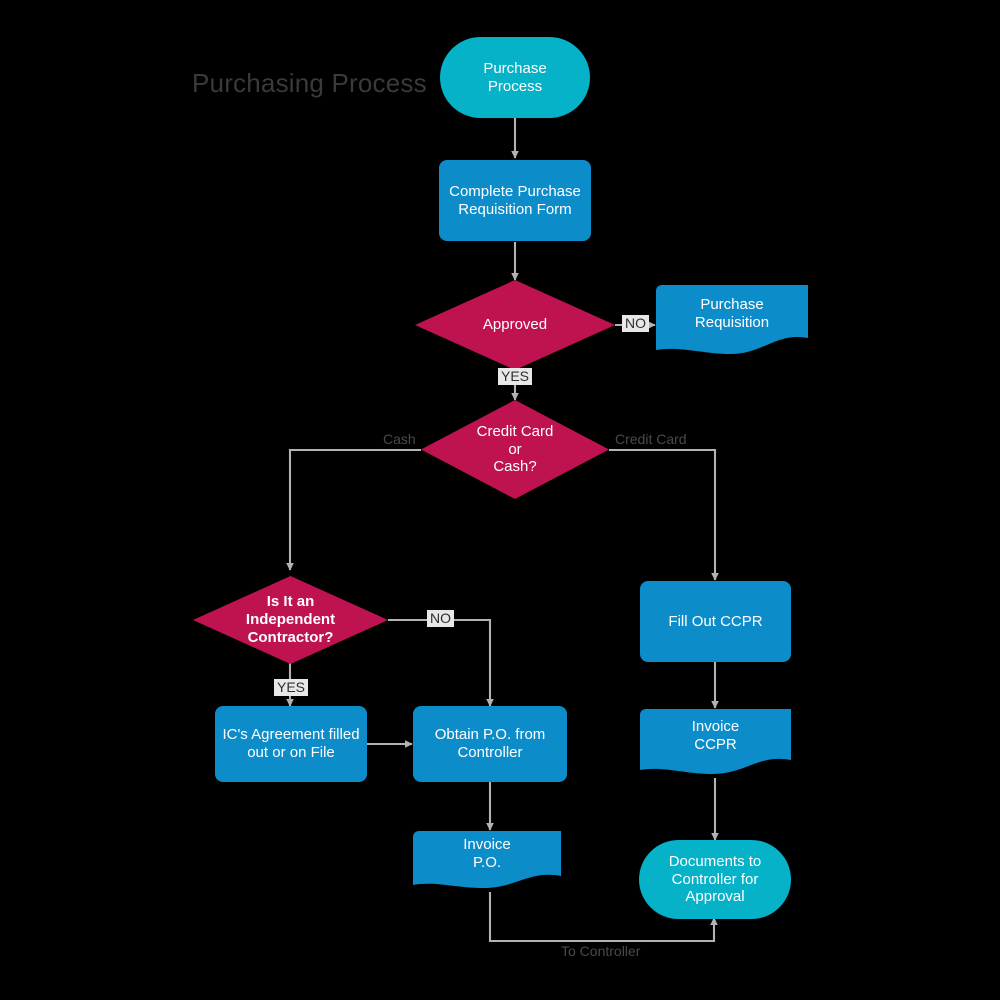  Describe the element at coordinates (291, 688) in the screenshot. I see `edge-label-is-ic-yes: YES` at that location.